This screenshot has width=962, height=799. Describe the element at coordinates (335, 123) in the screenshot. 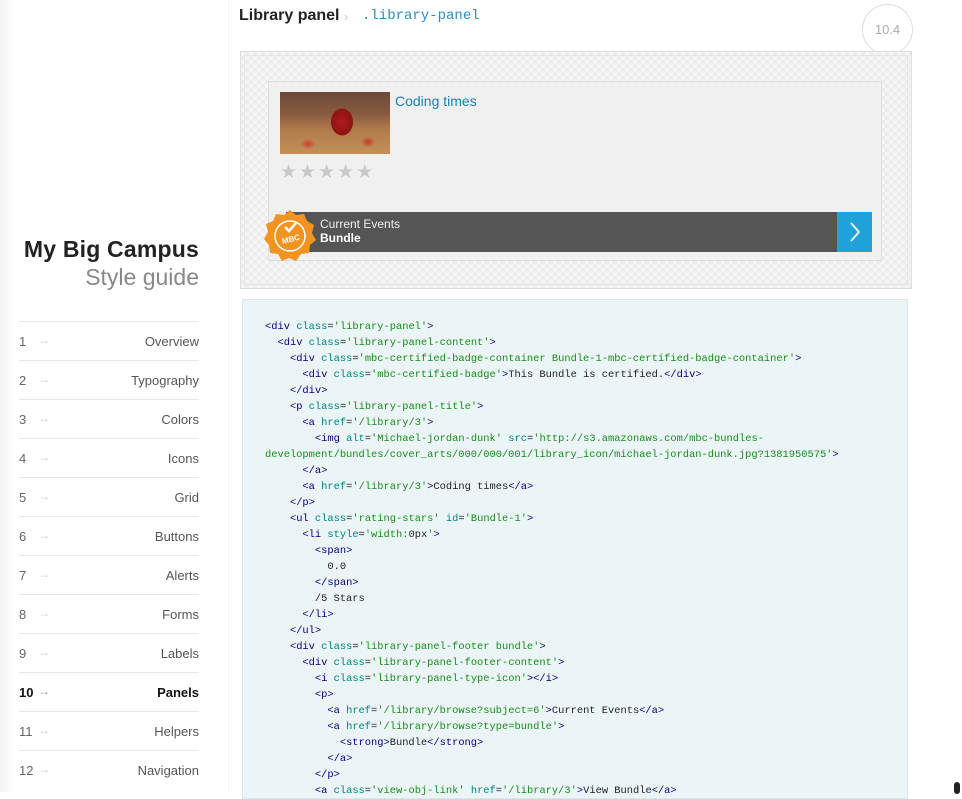

I see `cover-art-image` at that location.